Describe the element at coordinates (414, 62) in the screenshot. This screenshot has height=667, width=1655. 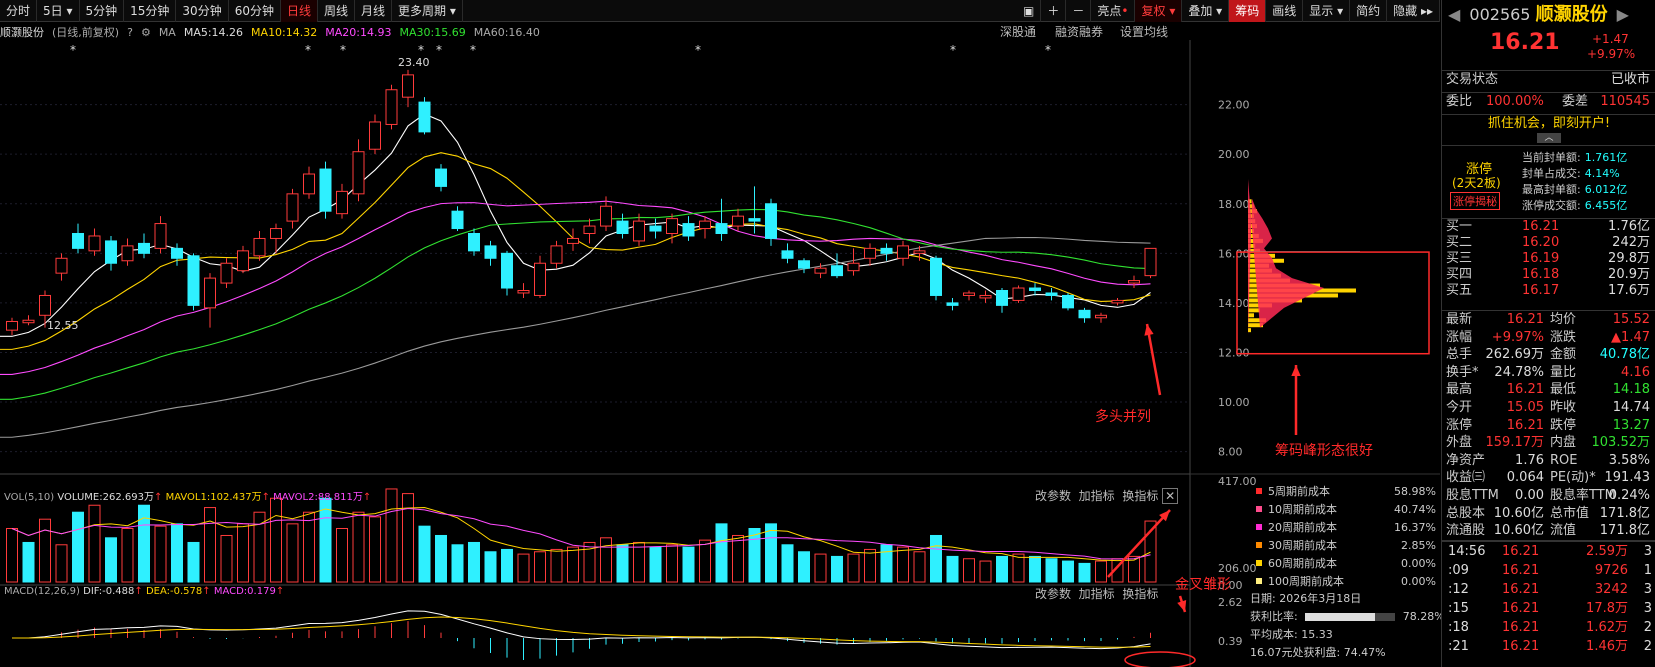
I see `high-price-label: 23.40` at that location.